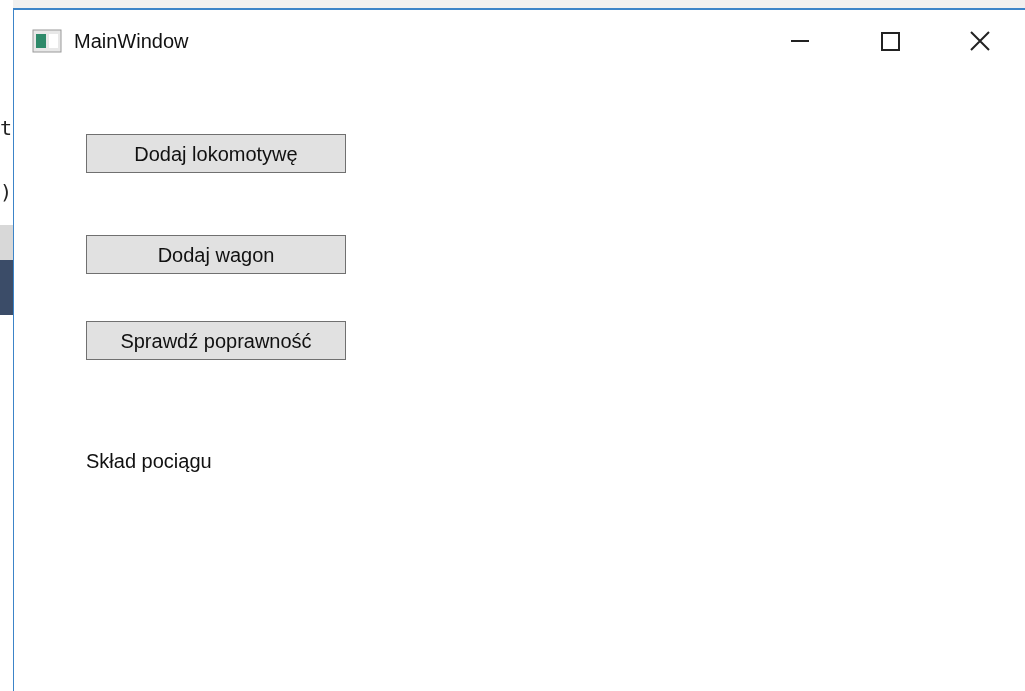  I want to click on maximize-icon, so click(890, 41).